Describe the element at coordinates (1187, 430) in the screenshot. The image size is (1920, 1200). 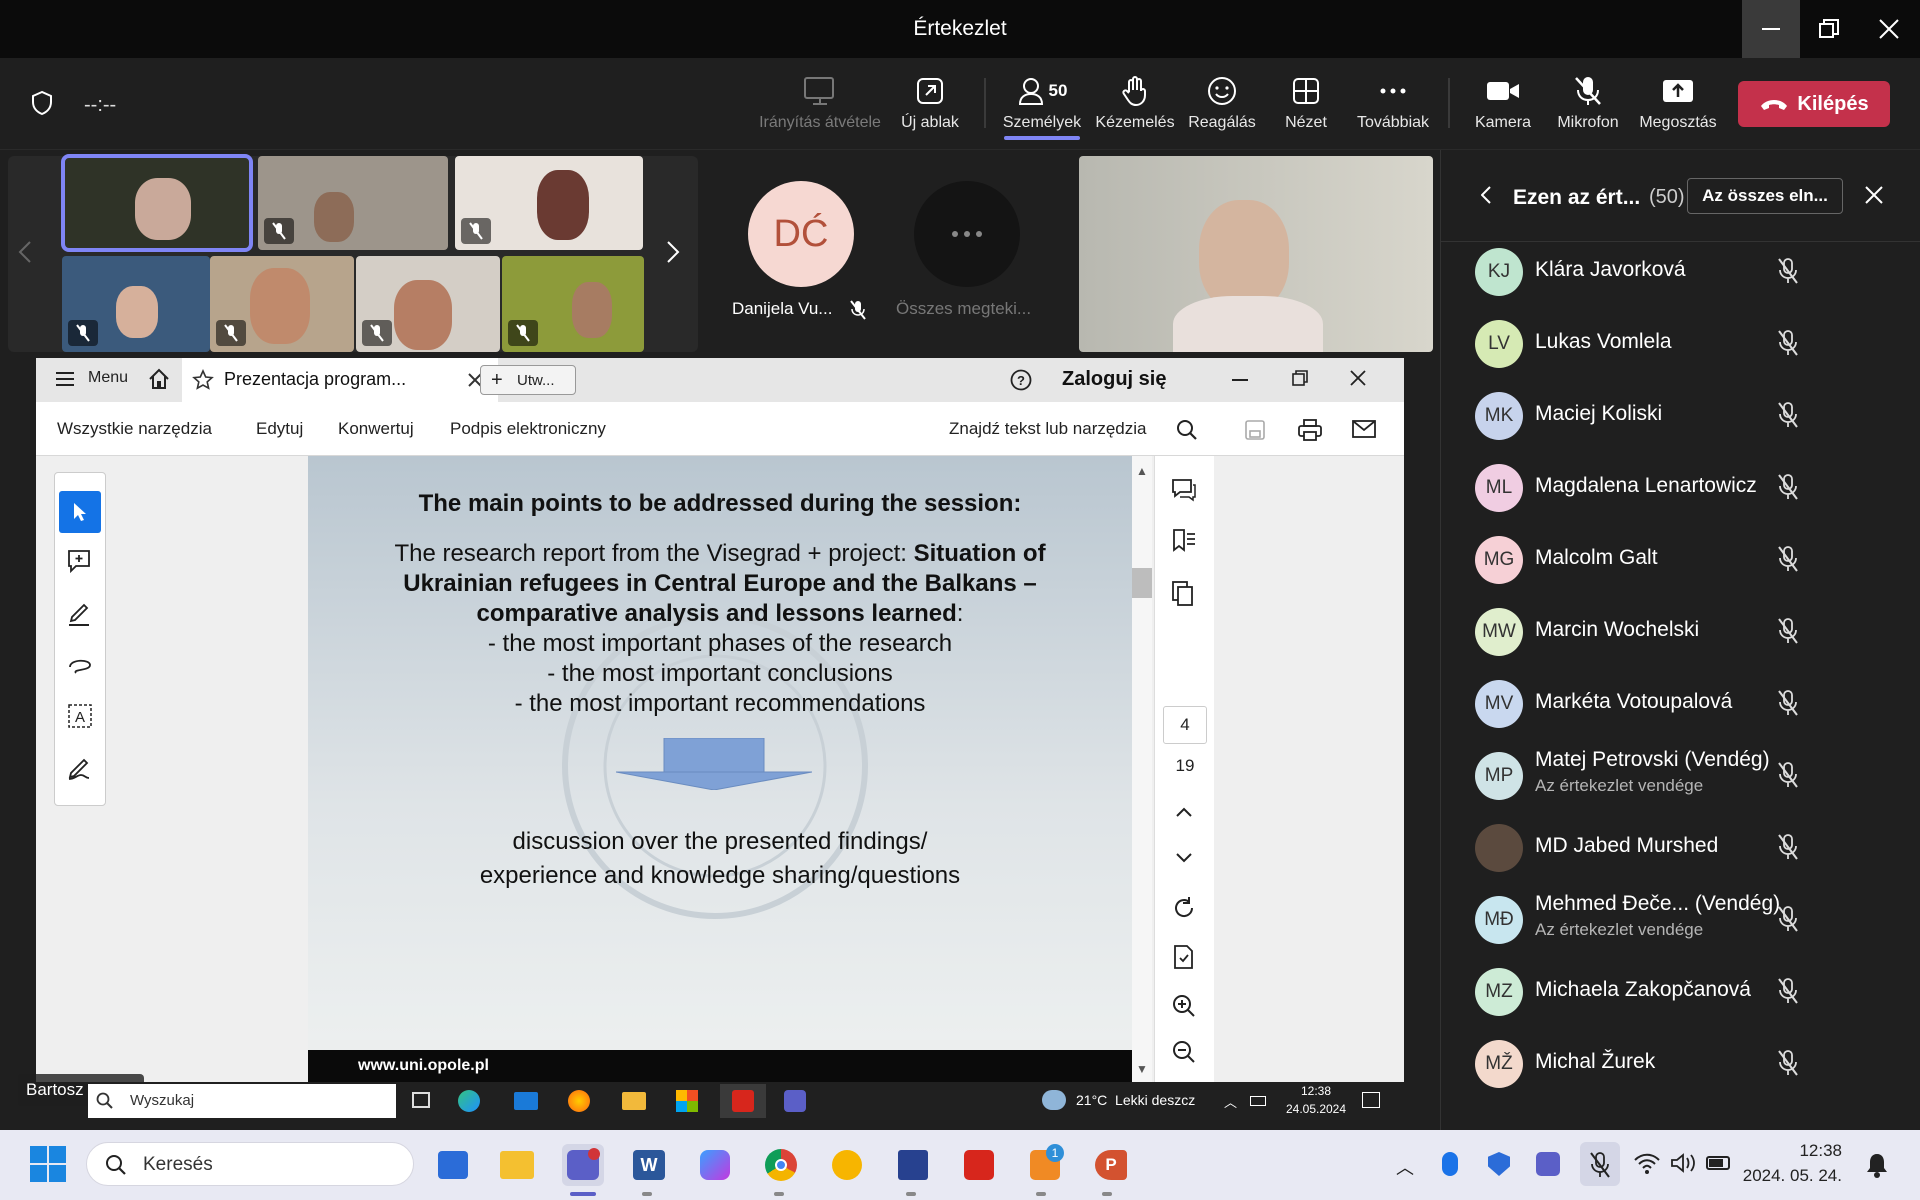
I see `search-icon` at that location.